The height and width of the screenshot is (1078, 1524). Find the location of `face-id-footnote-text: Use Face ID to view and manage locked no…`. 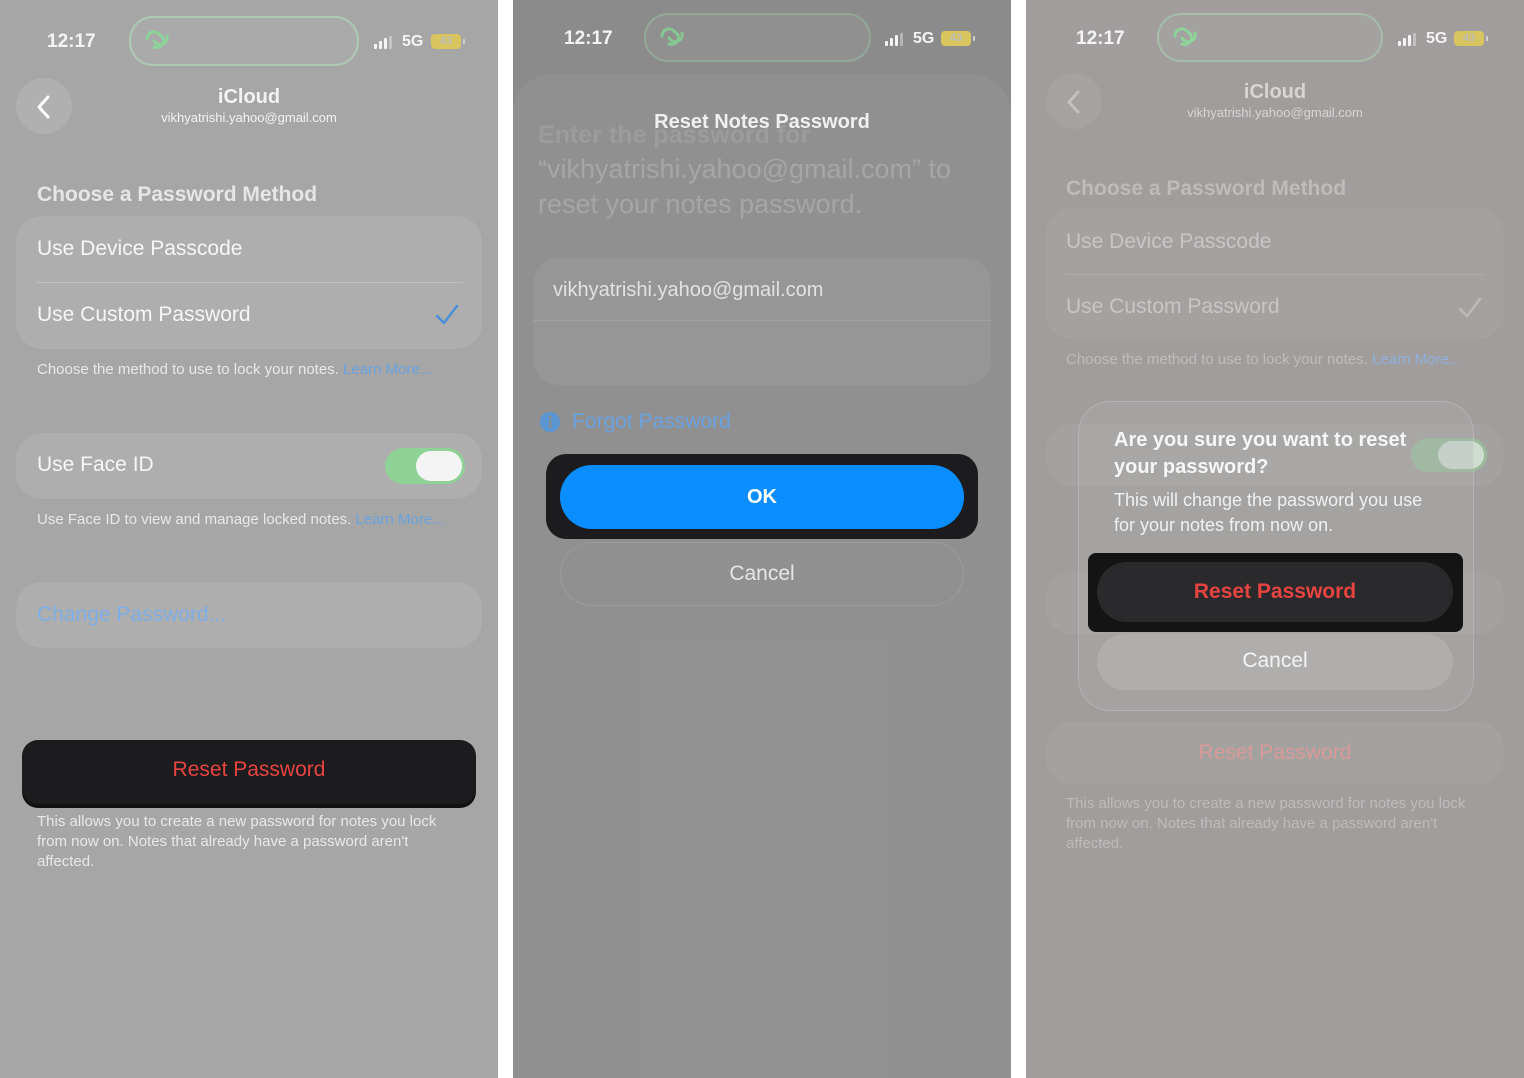

face-id-footnote-text: Use Face ID to view and manage locked no… is located at coordinates (194, 519).